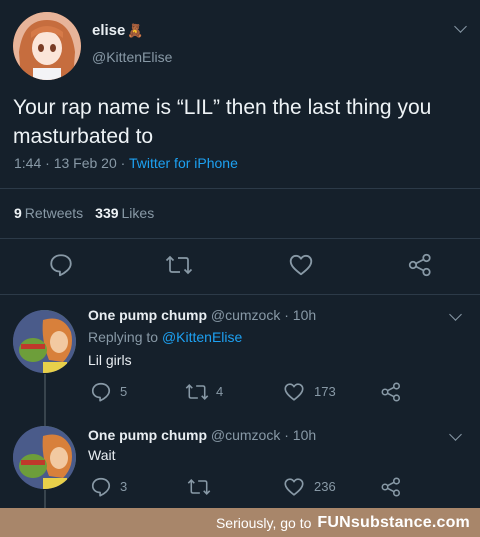  What do you see at coordinates (183, 163) in the screenshot?
I see `tweet-source: Twitter for iPhone` at bounding box center [183, 163].